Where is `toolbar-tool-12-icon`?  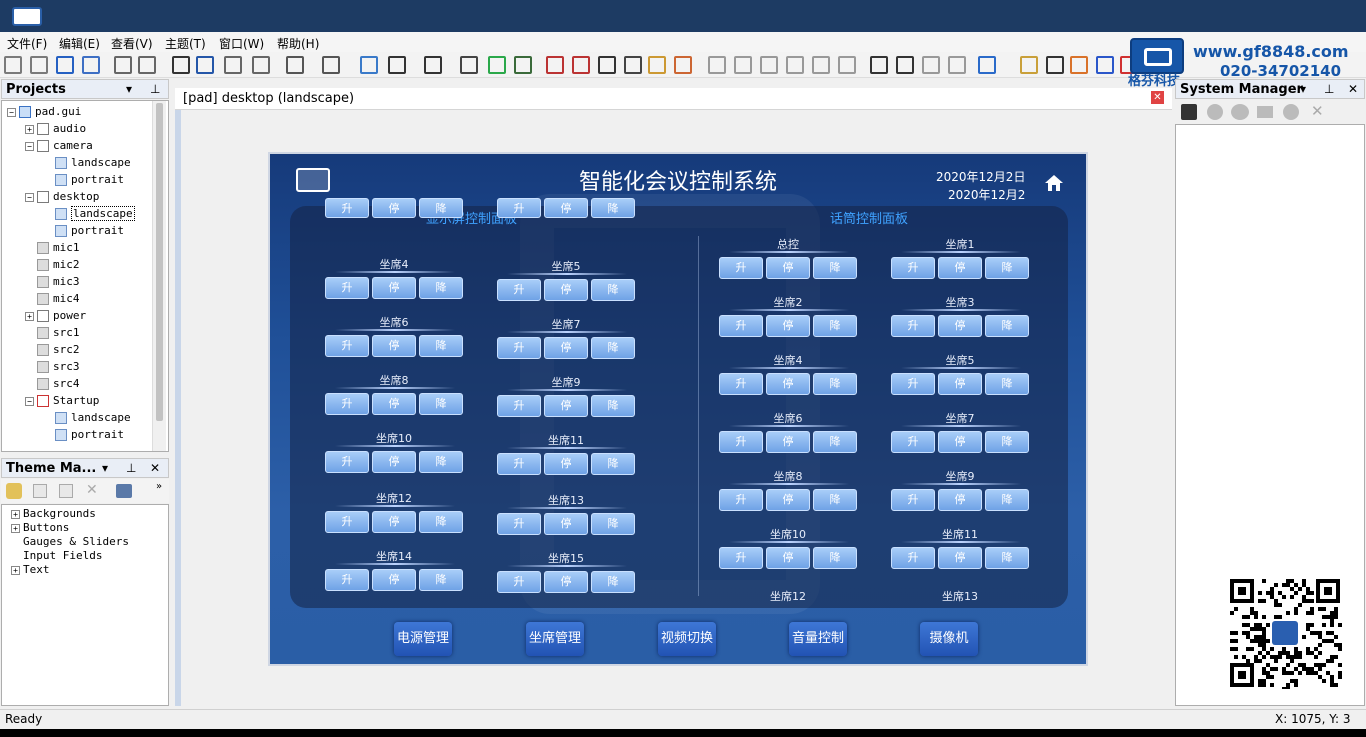
toolbar-tool-12-icon is located at coordinates (331, 65).